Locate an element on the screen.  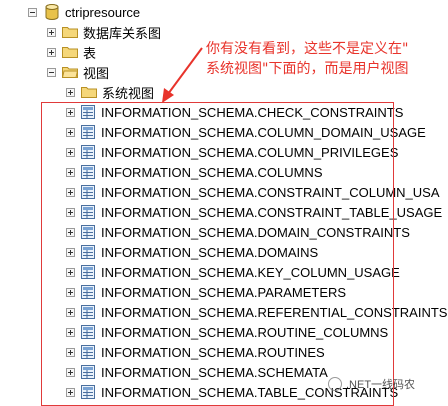
annotation-arrow is located at coordinates (182, 75).